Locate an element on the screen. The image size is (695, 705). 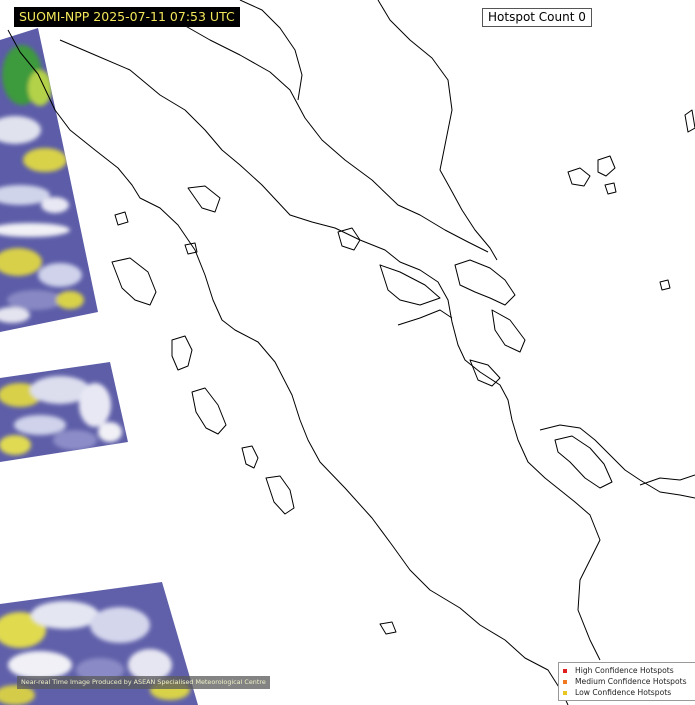
legend-item-high: High Confidence Hotspots is located at coordinates (629, 670).